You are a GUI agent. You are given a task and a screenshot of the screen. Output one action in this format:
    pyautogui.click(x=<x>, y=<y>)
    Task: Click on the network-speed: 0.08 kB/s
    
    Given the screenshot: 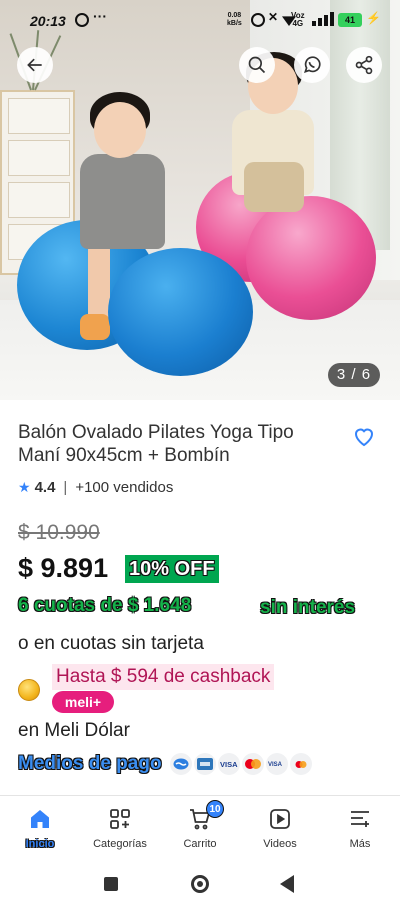 What is the action you would take?
    pyautogui.click(x=234, y=19)
    